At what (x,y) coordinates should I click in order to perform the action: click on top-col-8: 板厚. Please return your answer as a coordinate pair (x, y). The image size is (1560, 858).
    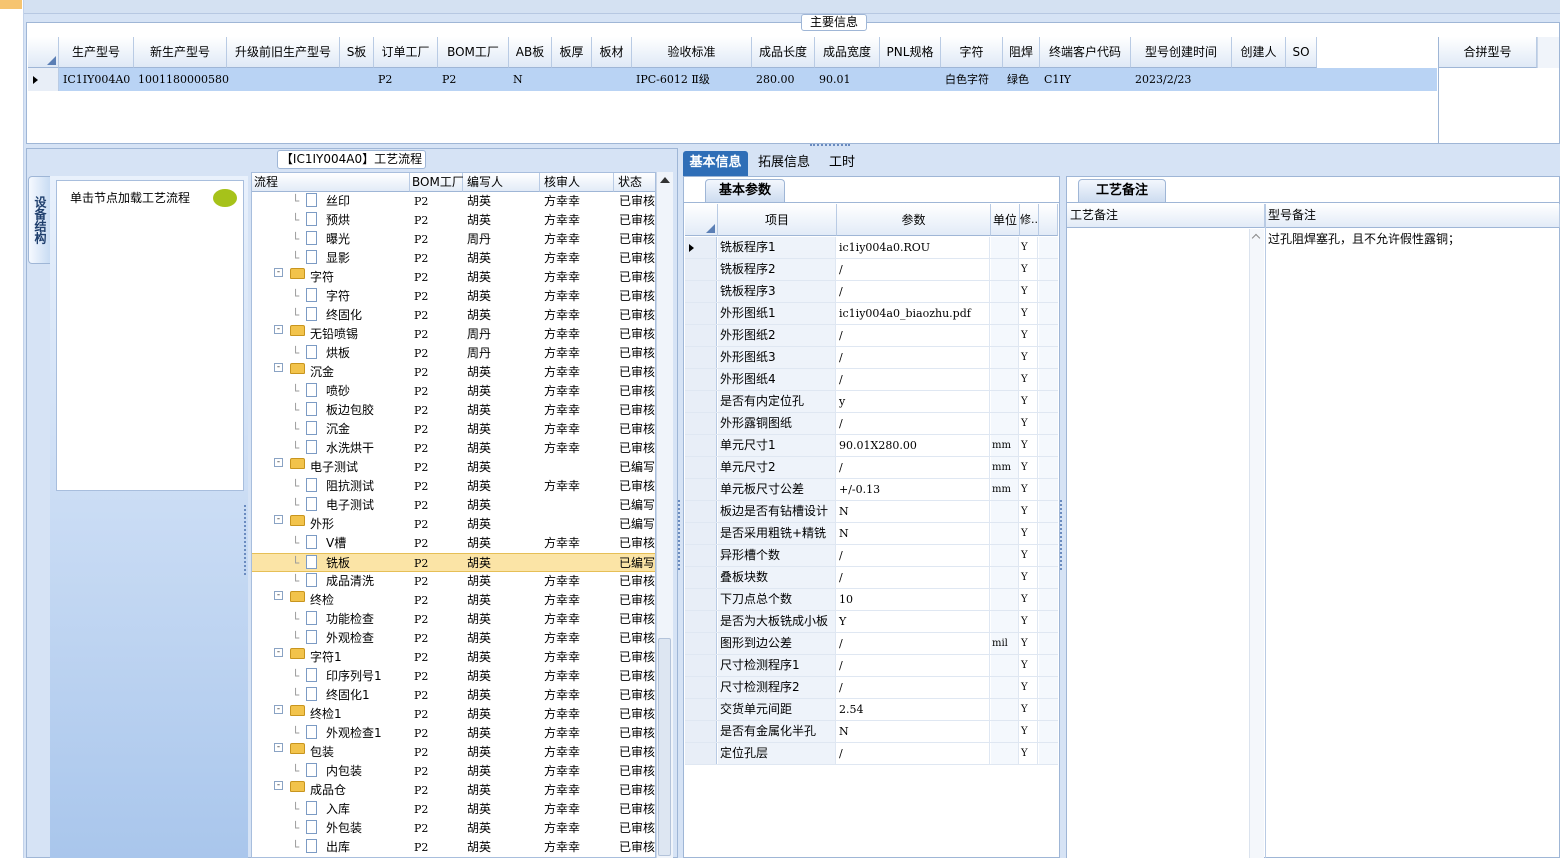
    Looking at the image, I should click on (572, 52).